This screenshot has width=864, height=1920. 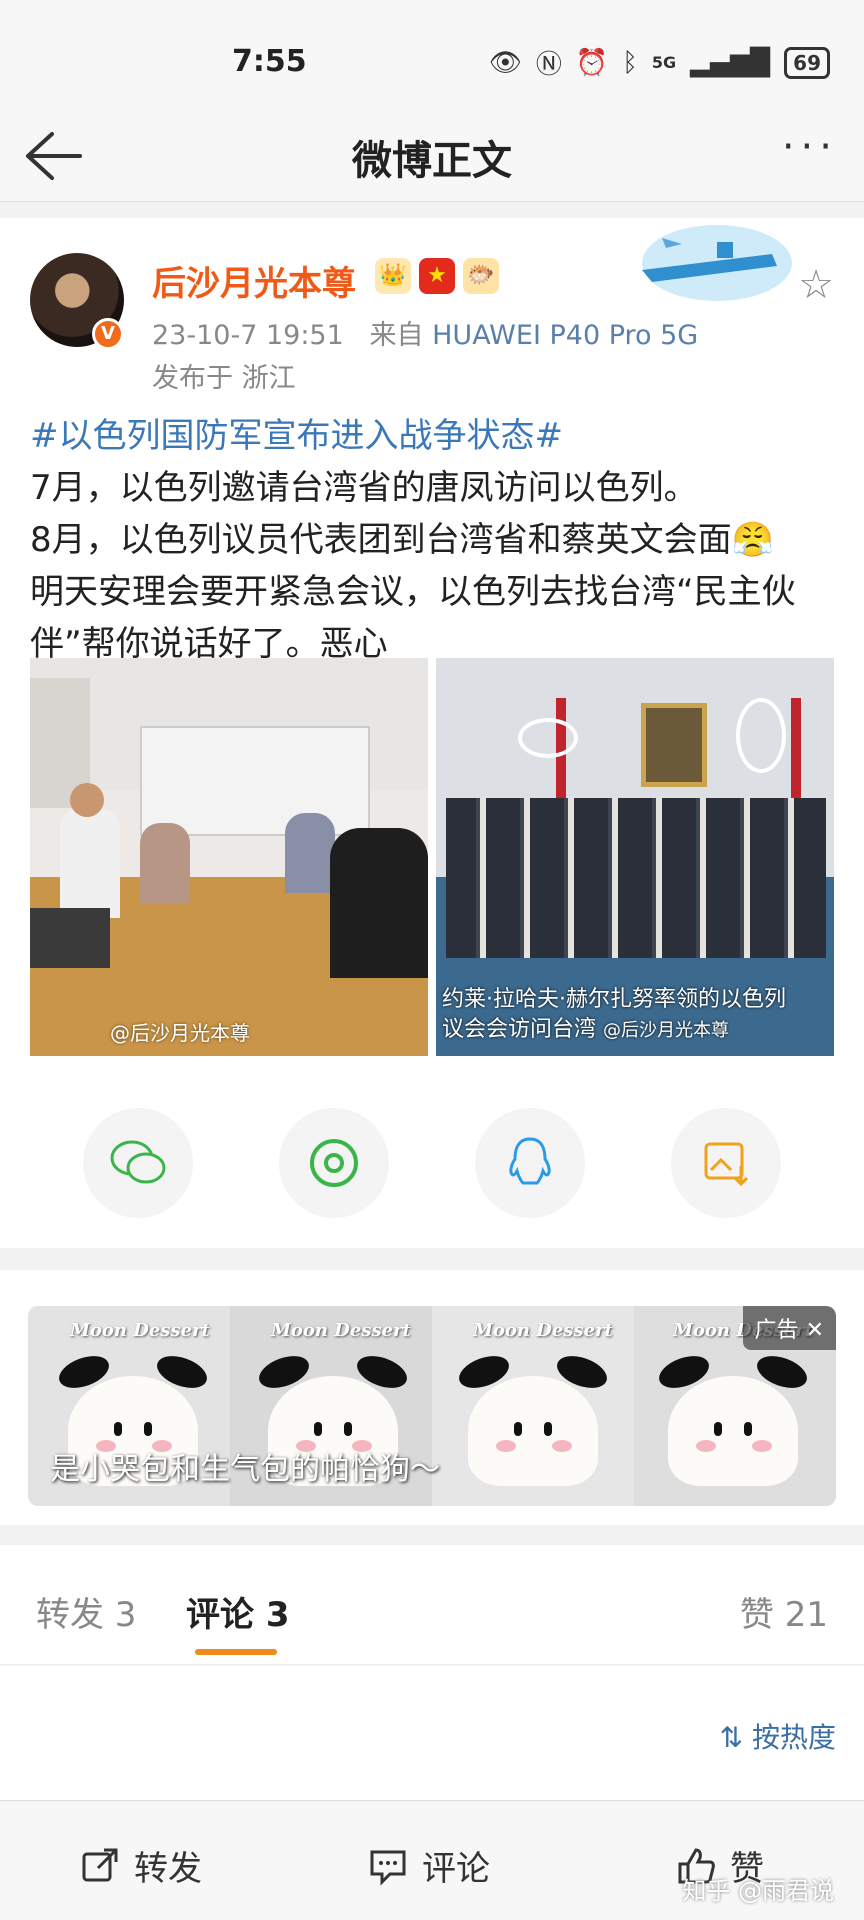 I want to click on status-time: 7:55, so click(x=269, y=61).